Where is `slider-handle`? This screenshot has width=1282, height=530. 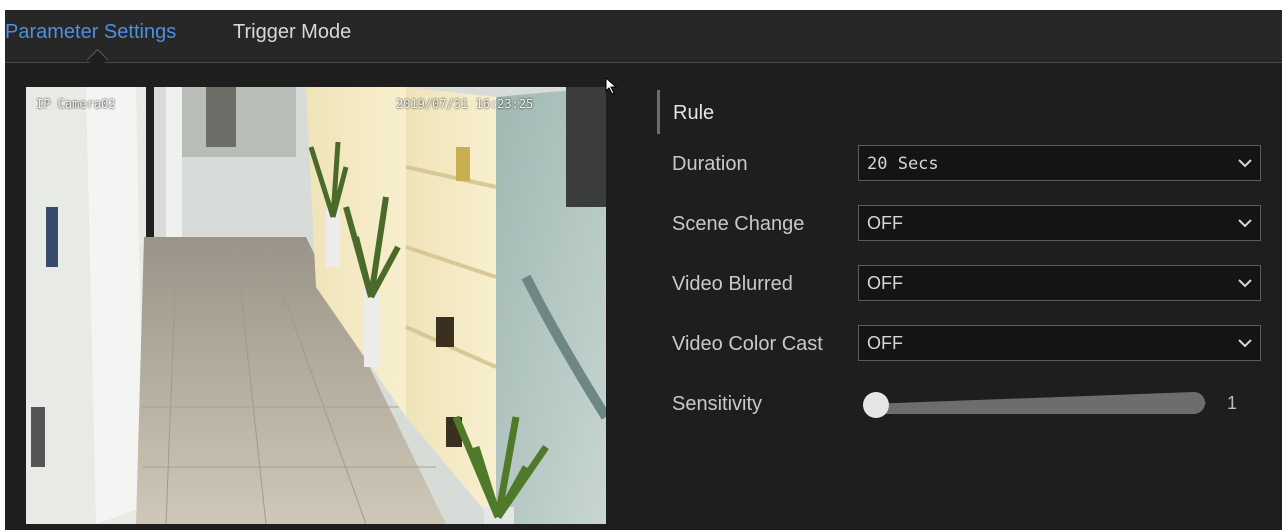 slider-handle is located at coordinates (876, 405).